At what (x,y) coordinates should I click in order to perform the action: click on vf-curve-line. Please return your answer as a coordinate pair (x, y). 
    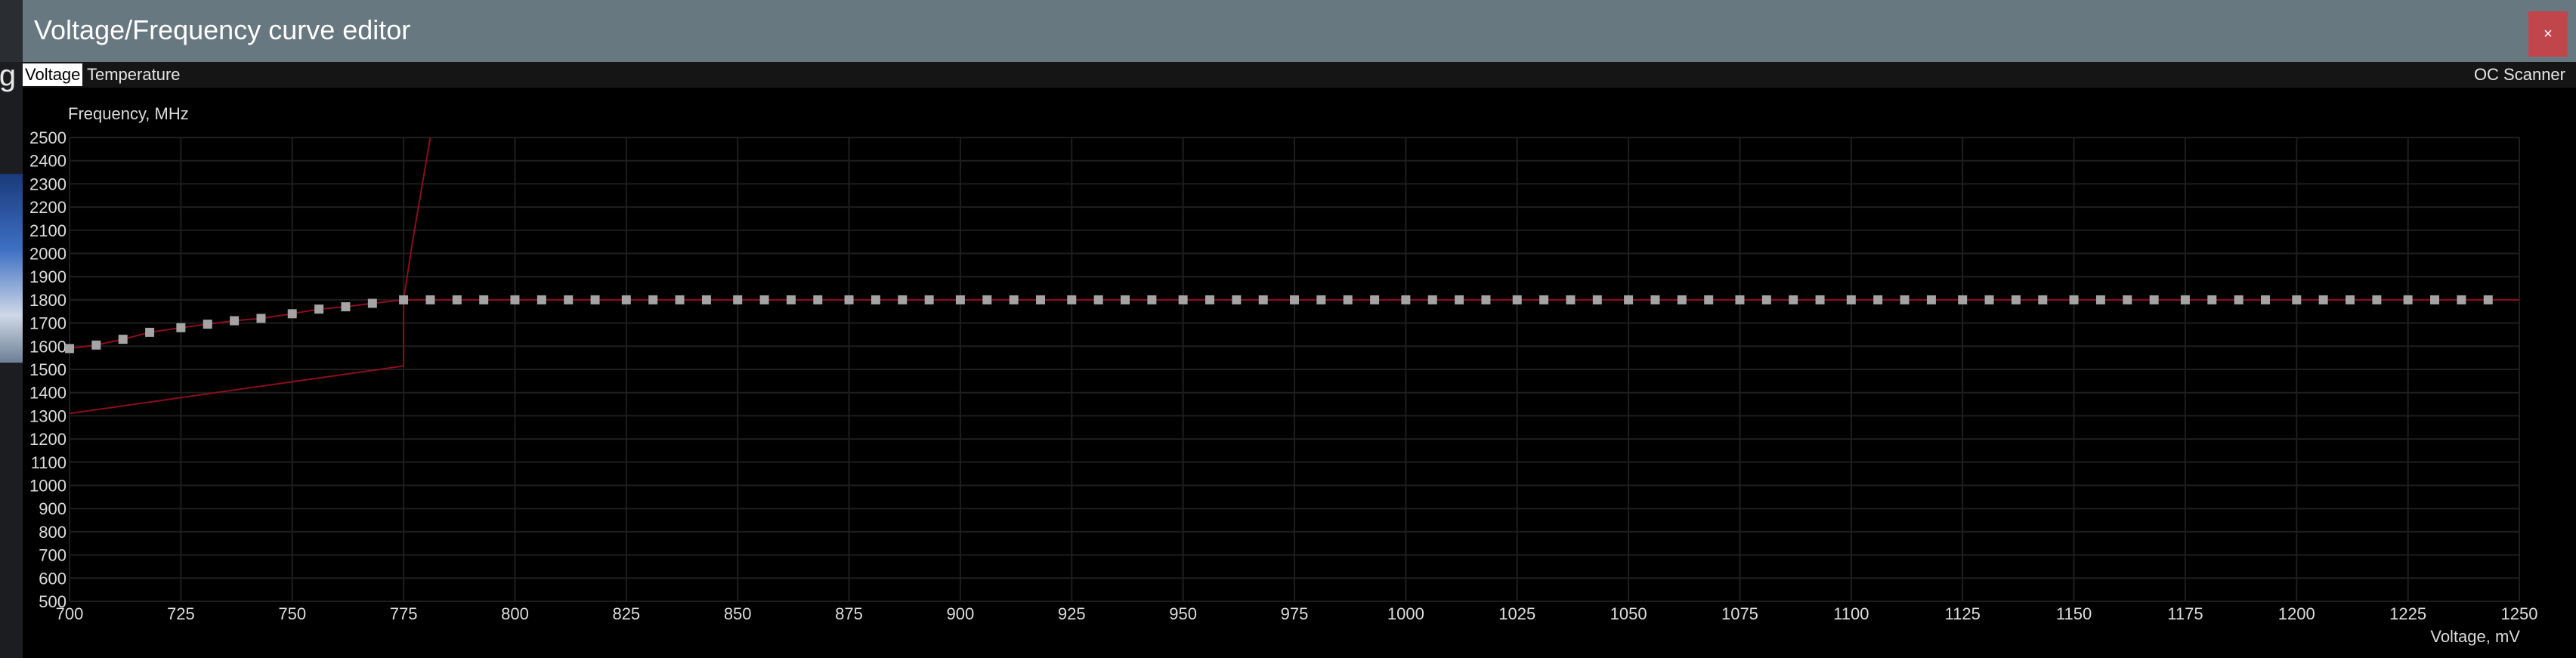
    Looking at the image, I should click on (1278, 324).